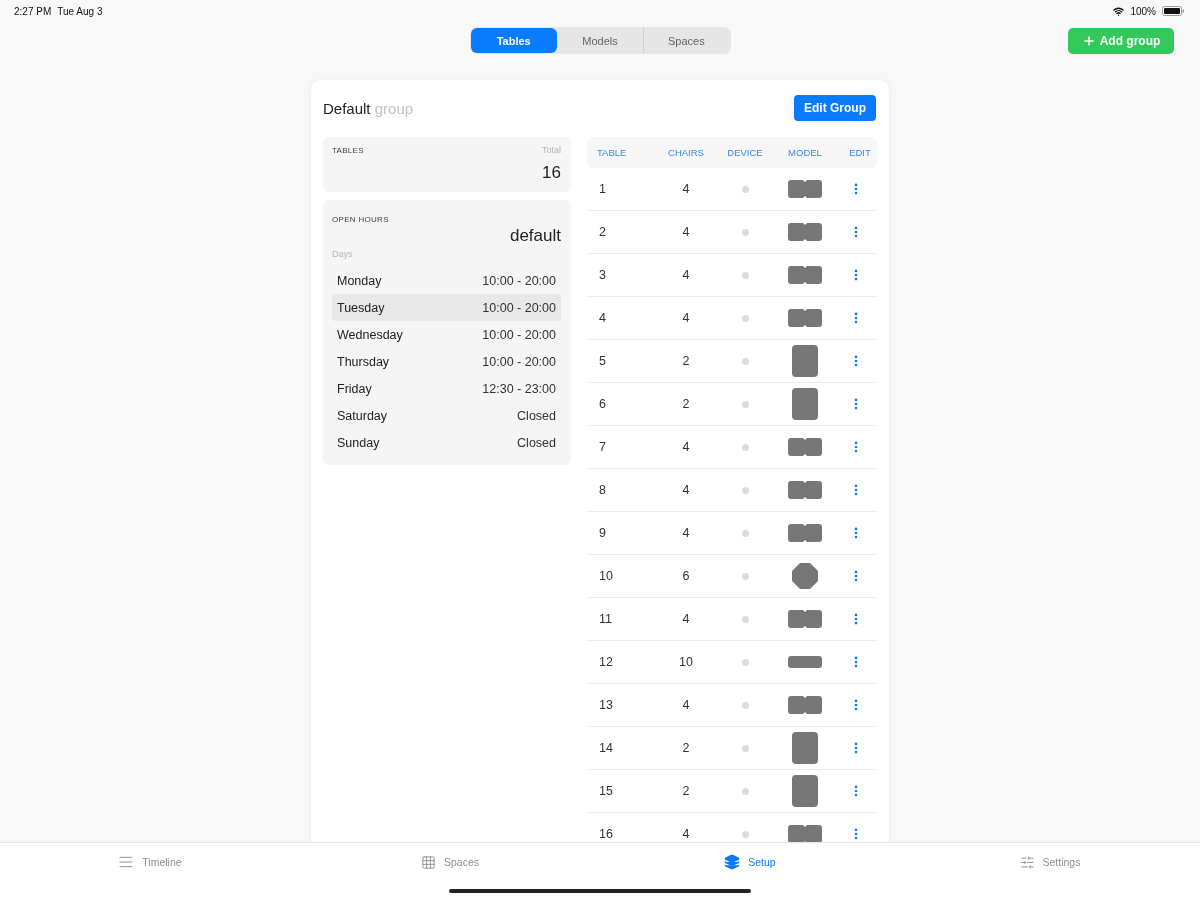  Describe the element at coordinates (446, 388) in the screenshot. I see `day-row: Friday 12:30 - 23:00` at that location.